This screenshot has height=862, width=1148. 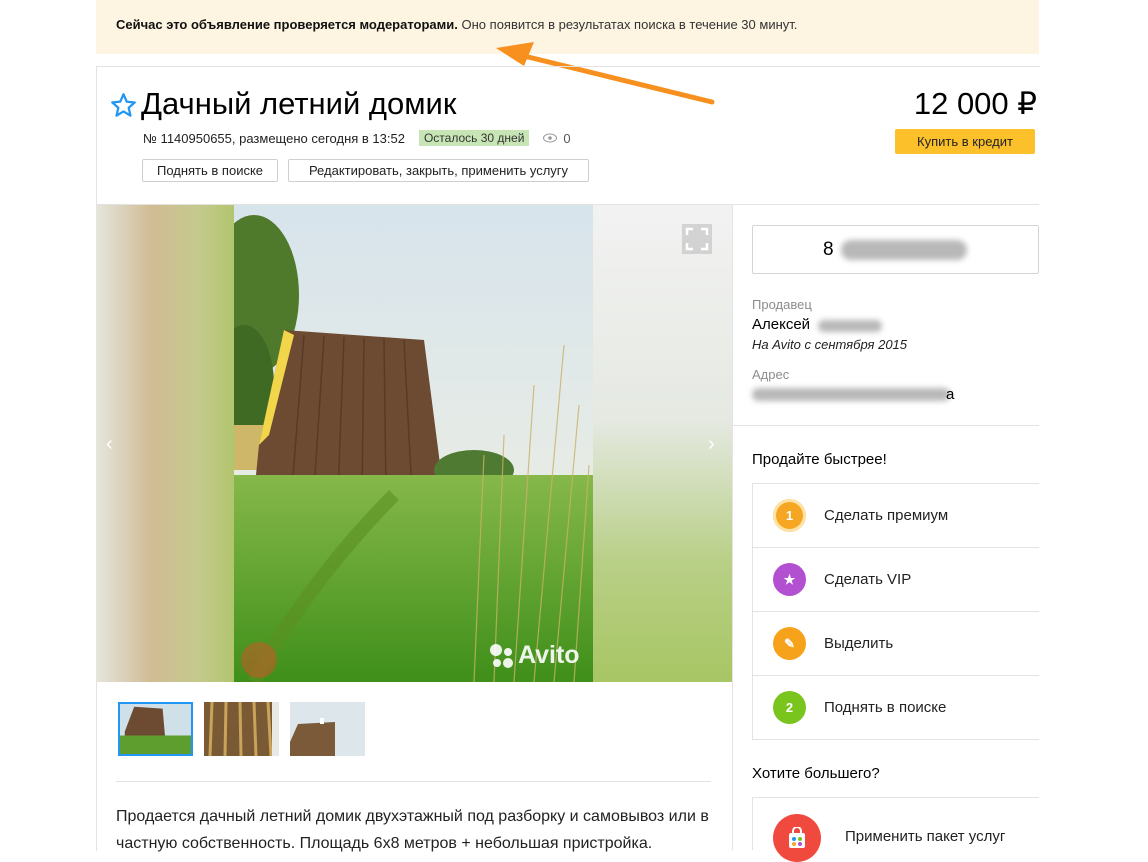 I want to click on previous-photo-preview, so click(x=165, y=443).